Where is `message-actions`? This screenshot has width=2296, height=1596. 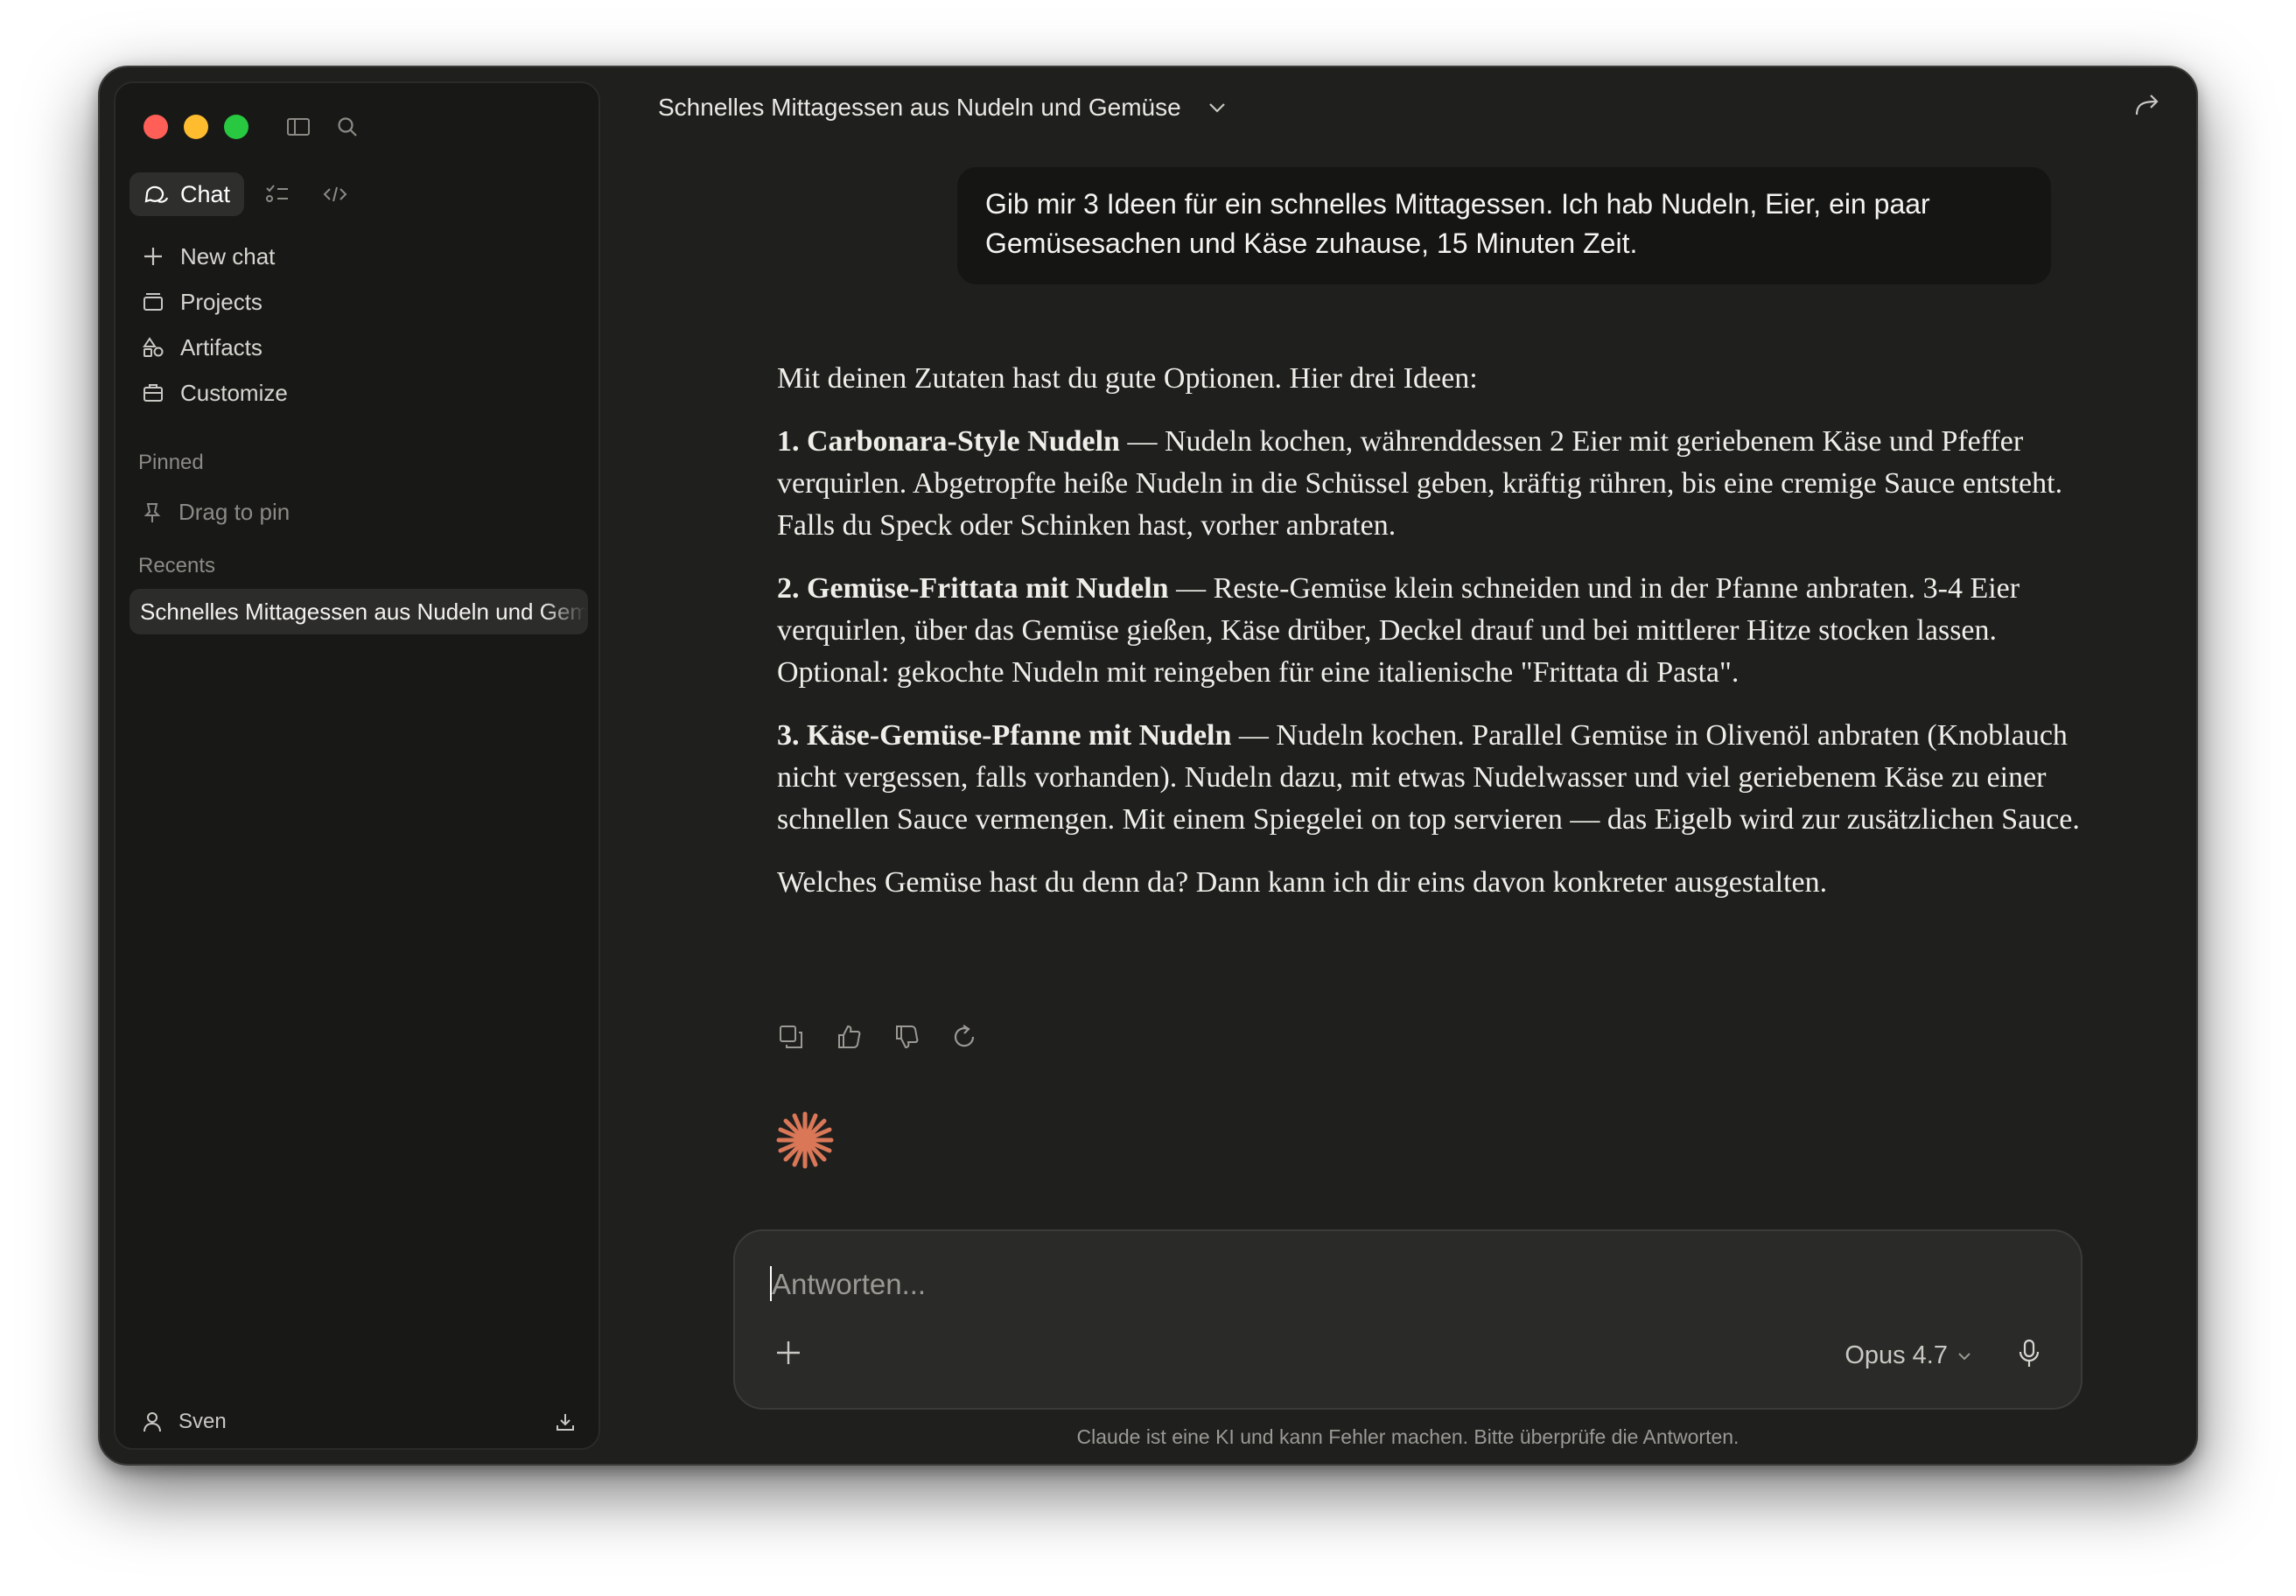
message-actions is located at coordinates (877, 1037).